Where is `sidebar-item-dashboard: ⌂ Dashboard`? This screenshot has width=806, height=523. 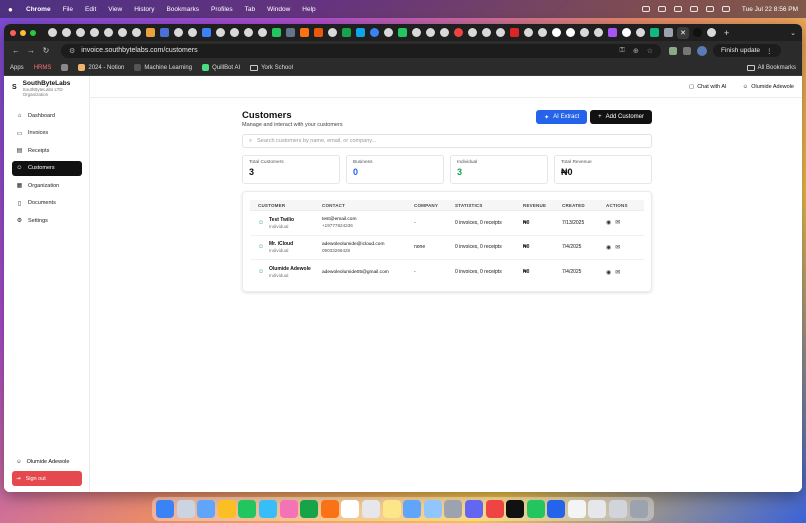 sidebar-item-dashboard: ⌂ Dashboard is located at coordinates (47, 115).